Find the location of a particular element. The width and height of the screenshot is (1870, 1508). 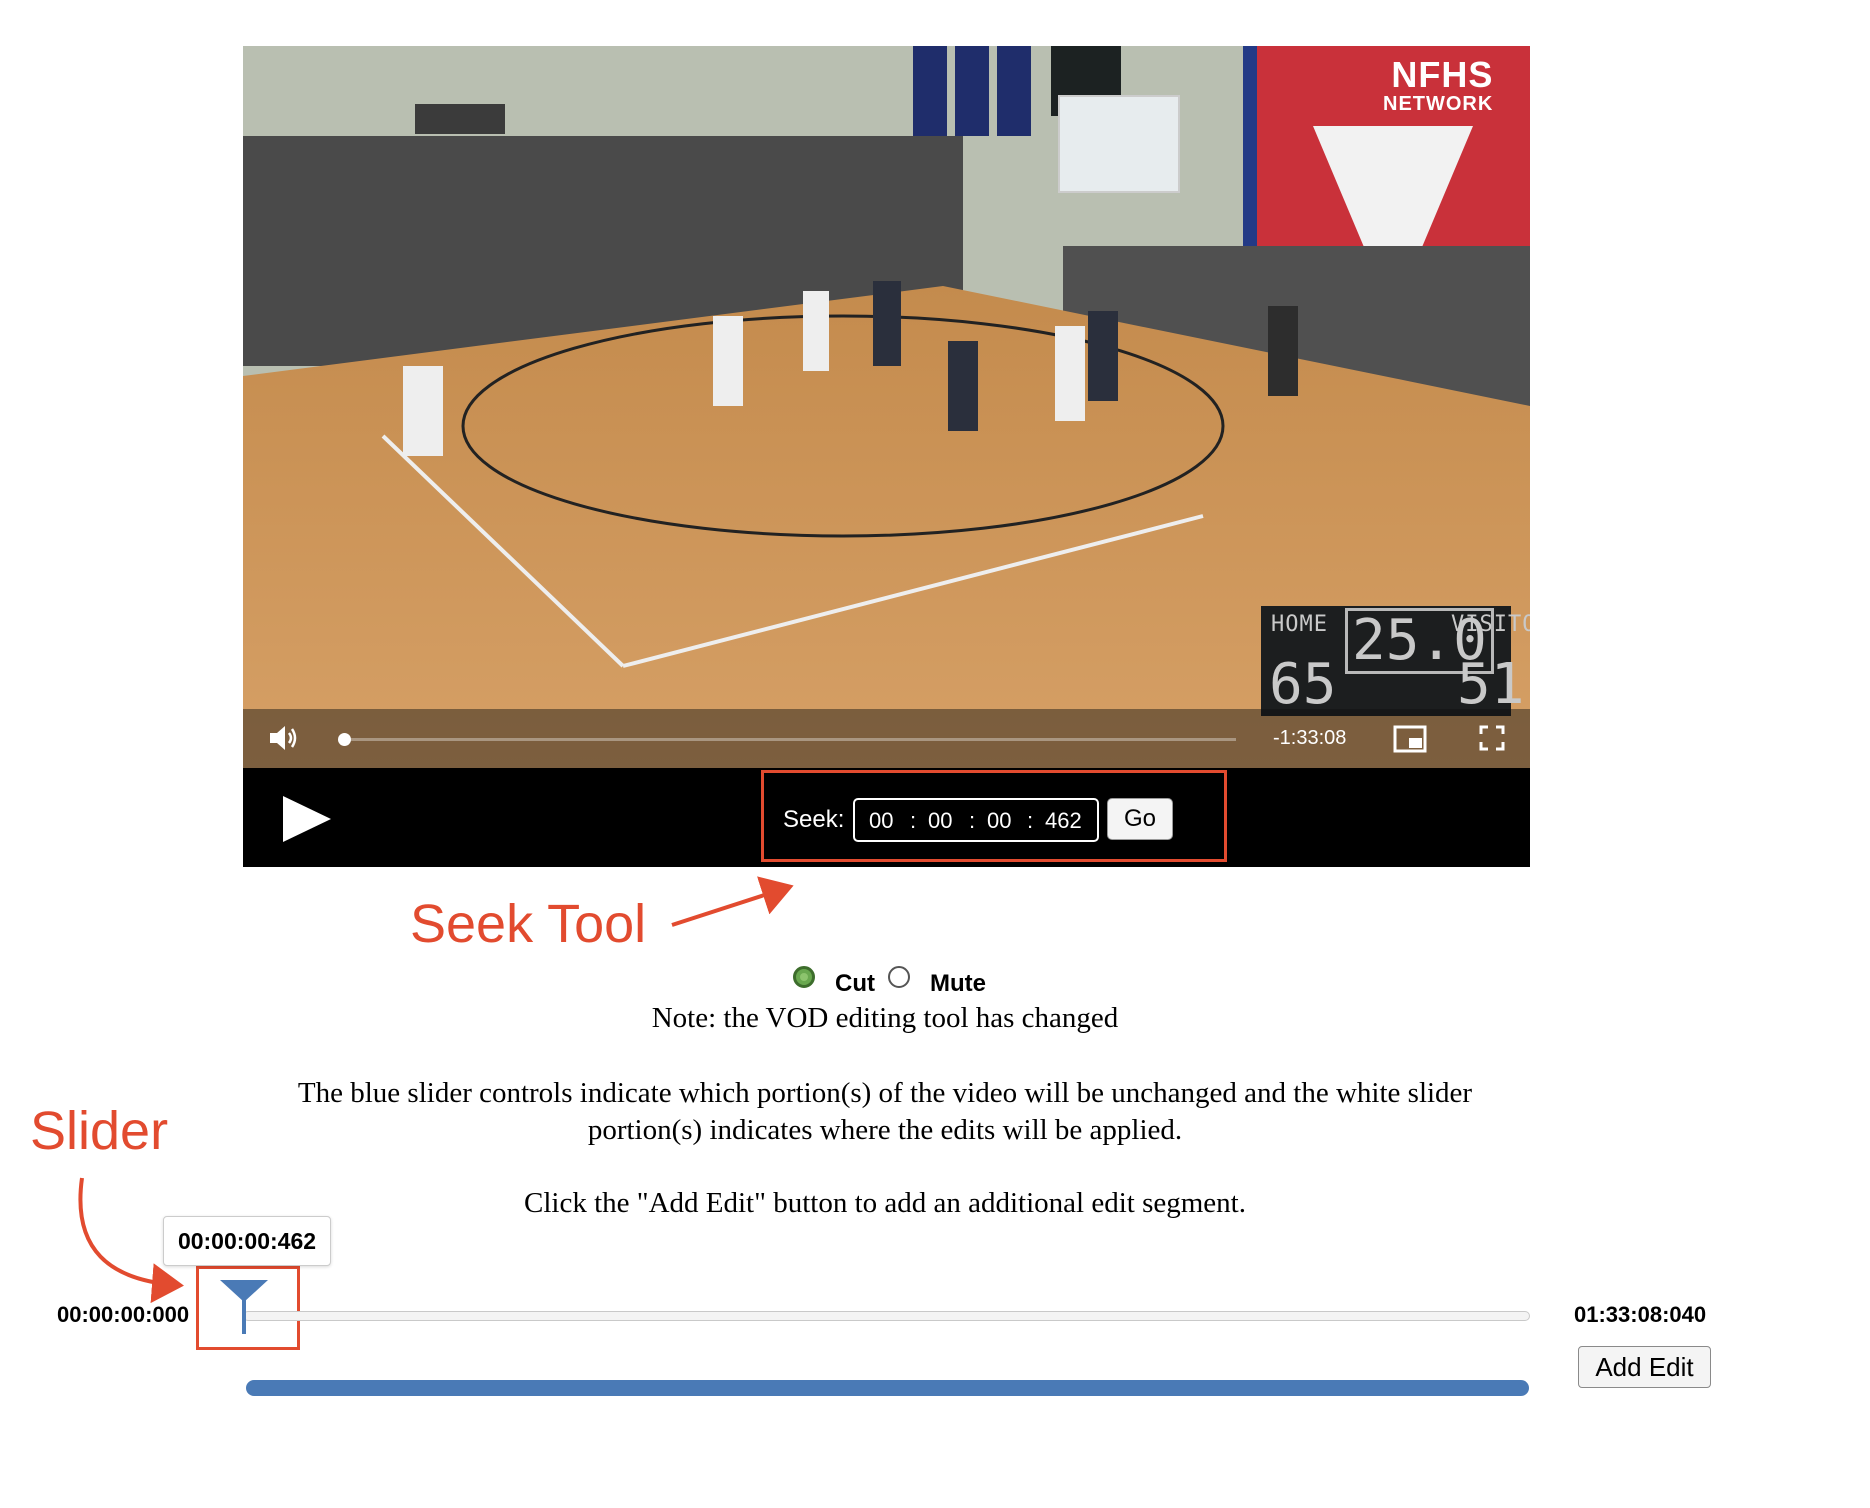

handle-time-tooltip: 00:00:00:462 is located at coordinates (247, 1241).